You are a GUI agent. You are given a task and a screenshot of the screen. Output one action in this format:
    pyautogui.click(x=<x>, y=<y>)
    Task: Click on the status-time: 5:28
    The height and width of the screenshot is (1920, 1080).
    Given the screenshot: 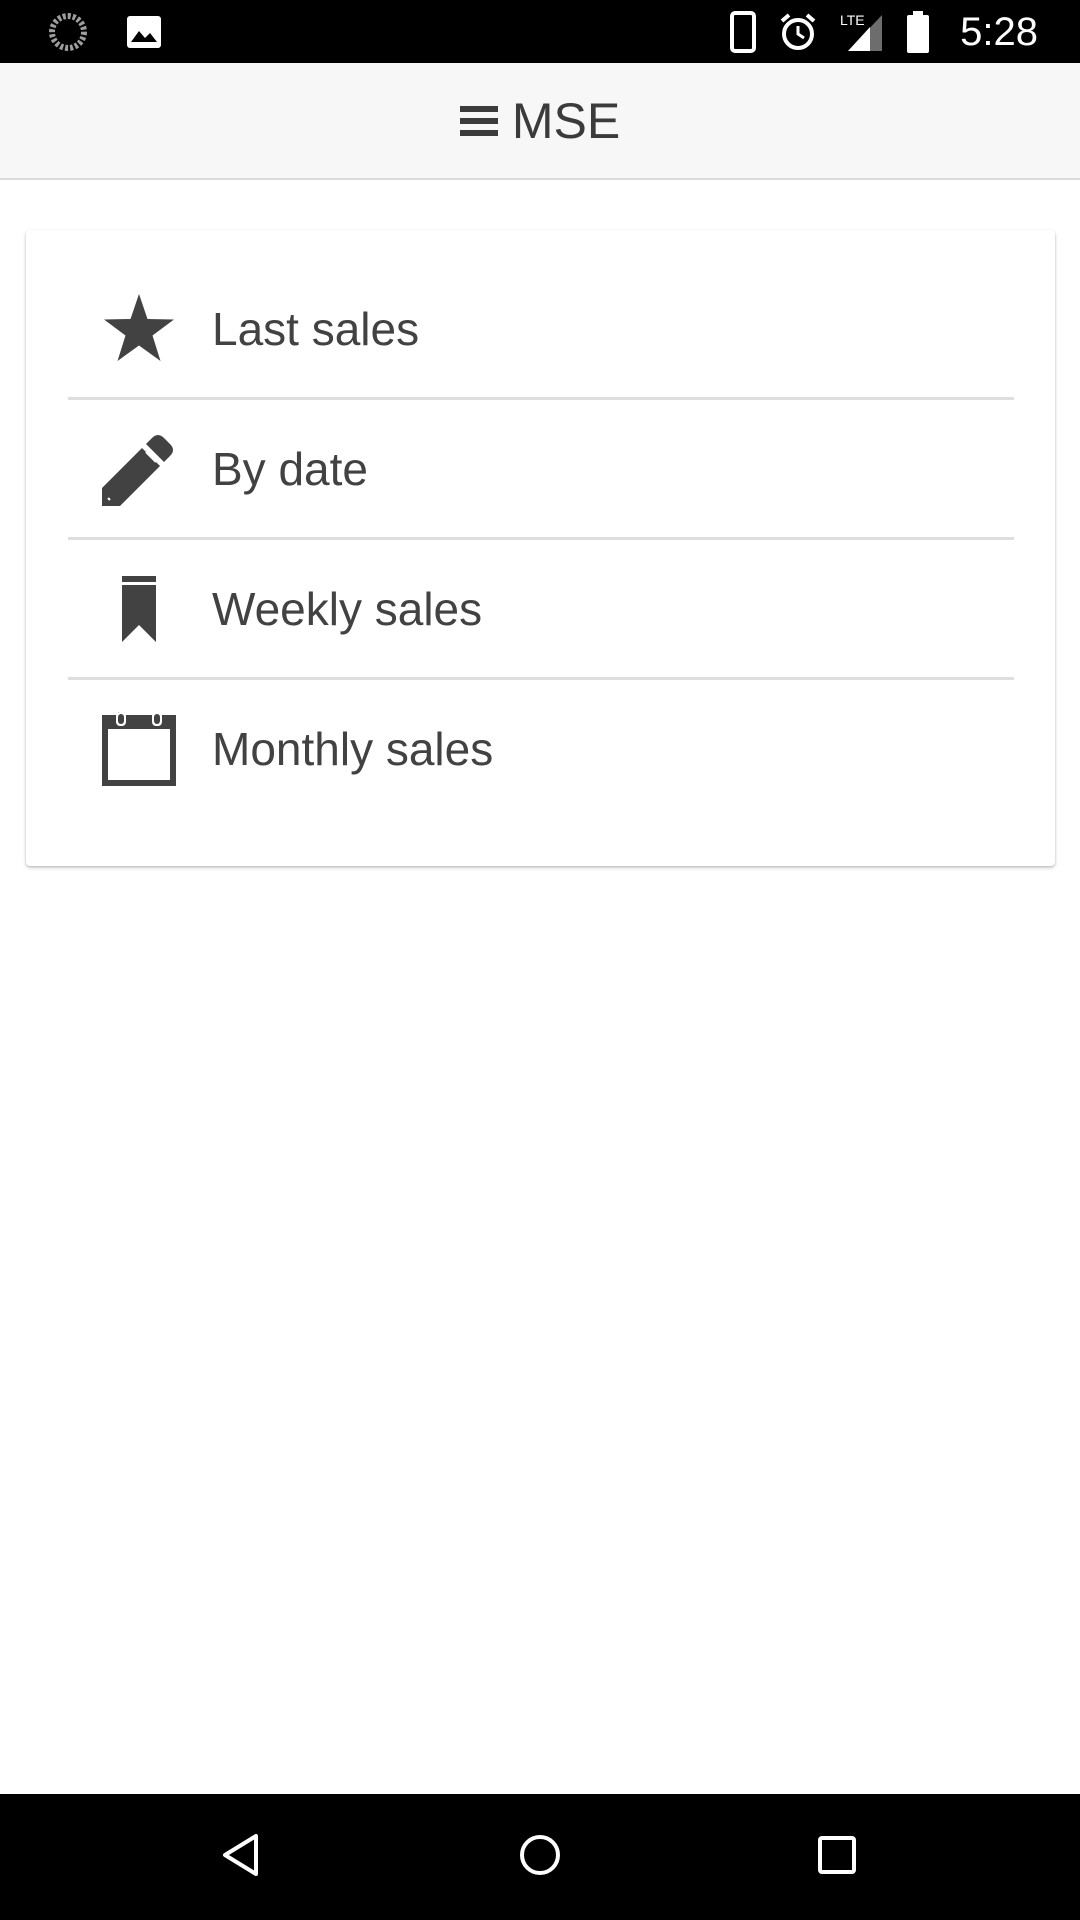 What is the action you would take?
    pyautogui.click(x=999, y=32)
    